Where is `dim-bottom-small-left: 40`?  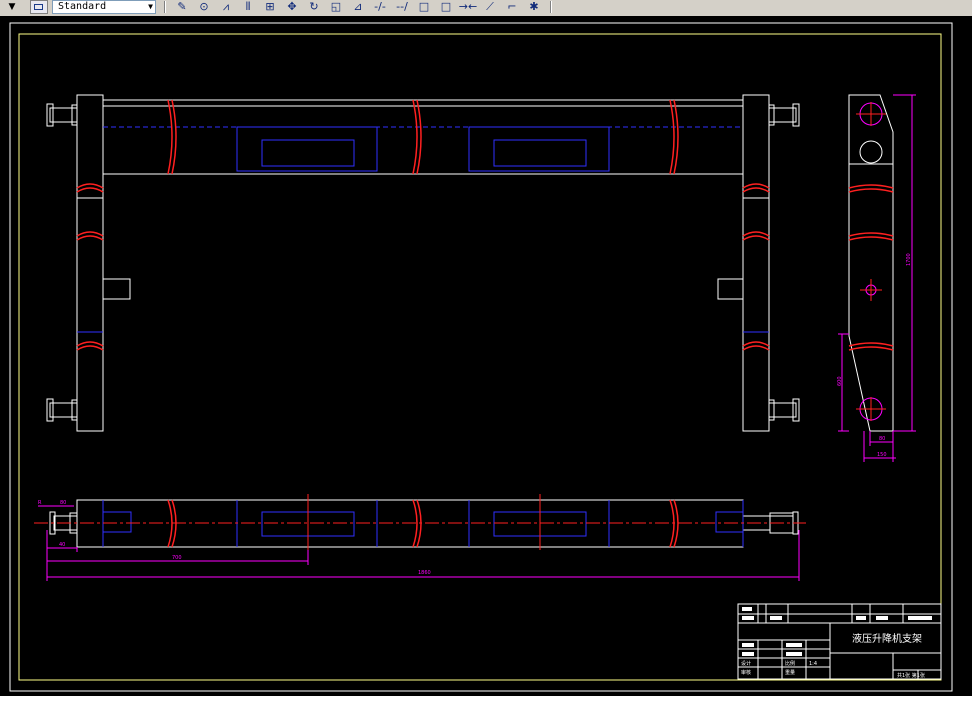 dim-bottom-small-left: 40 is located at coordinates (62, 545).